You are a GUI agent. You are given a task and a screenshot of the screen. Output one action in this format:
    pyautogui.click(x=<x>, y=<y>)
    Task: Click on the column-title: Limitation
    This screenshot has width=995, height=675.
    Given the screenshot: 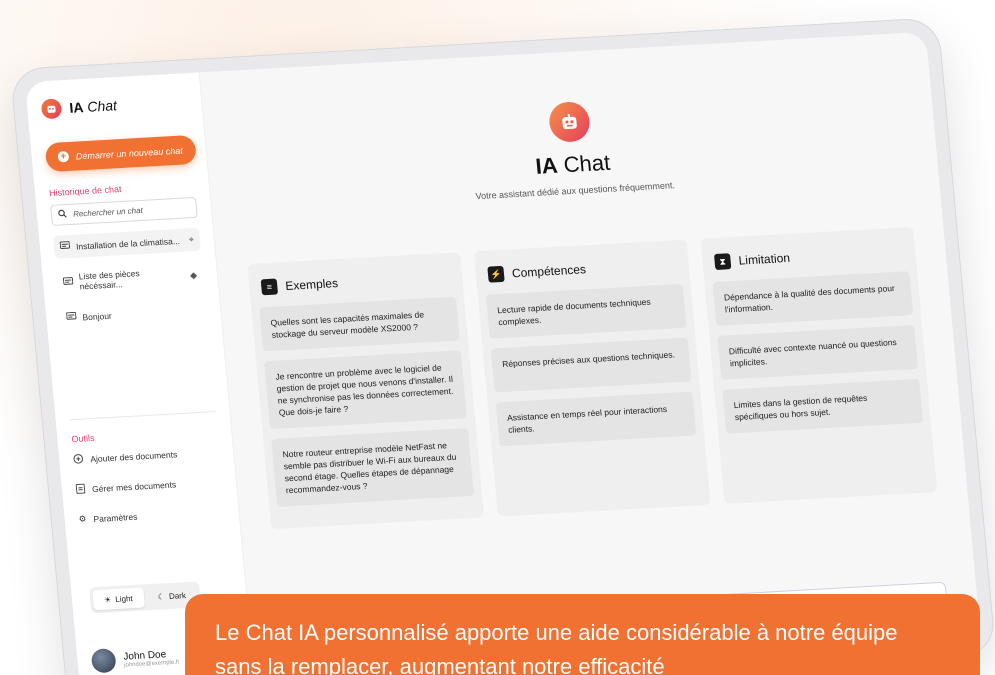 What is the action you would take?
    pyautogui.click(x=764, y=259)
    